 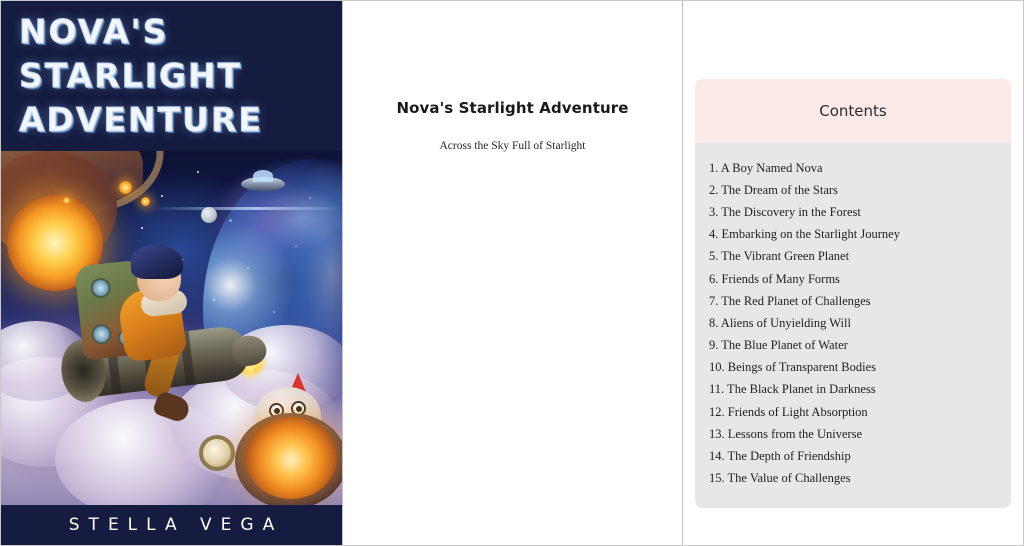 What do you see at coordinates (853, 279) in the screenshot?
I see `contents-item: 6. Friends of Many Forms` at bounding box center [853, 279].